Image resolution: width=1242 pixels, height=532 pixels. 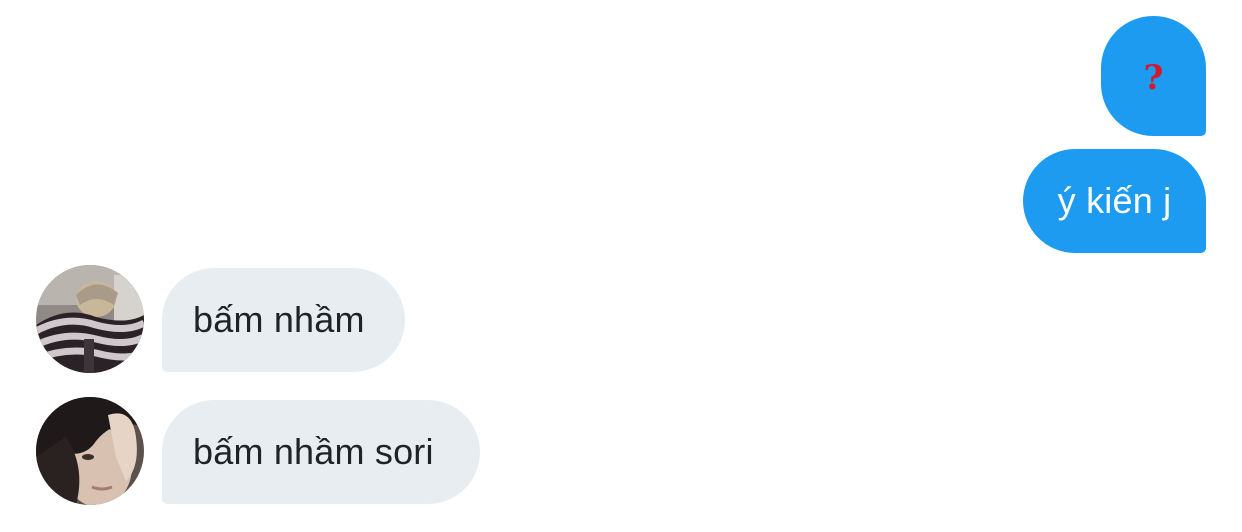 I want to click on outgoing-message-bubble: ?, so click(x=1153, y=76).